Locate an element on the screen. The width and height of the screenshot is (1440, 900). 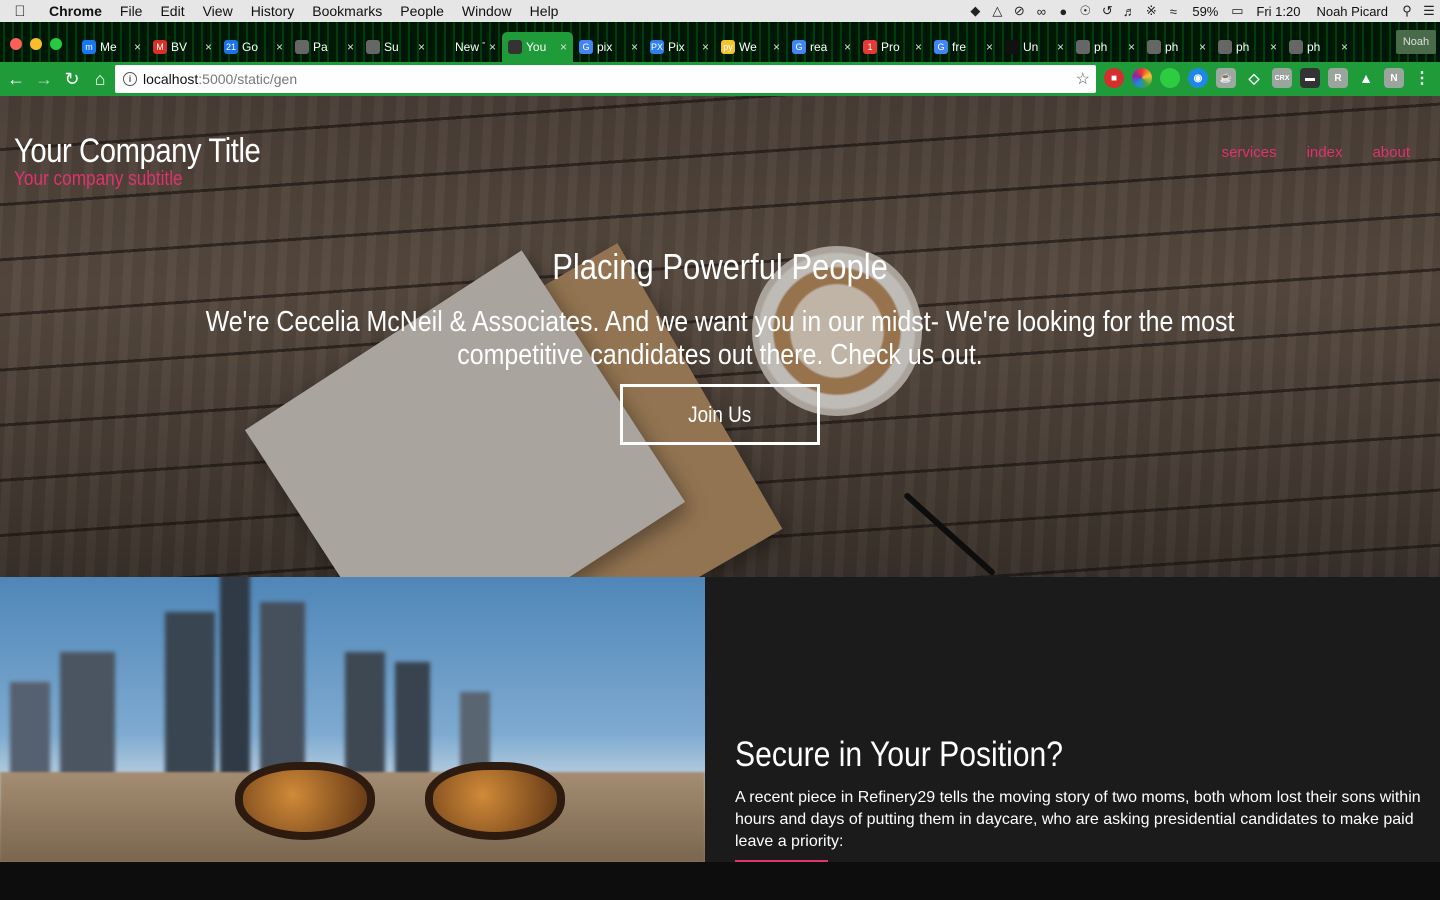
sync-icon: ⊘ is located at coordinates (1019, 11).